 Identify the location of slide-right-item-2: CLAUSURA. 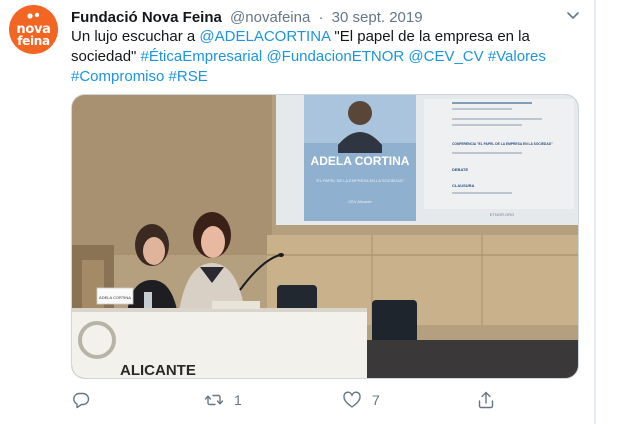
(463, 185).